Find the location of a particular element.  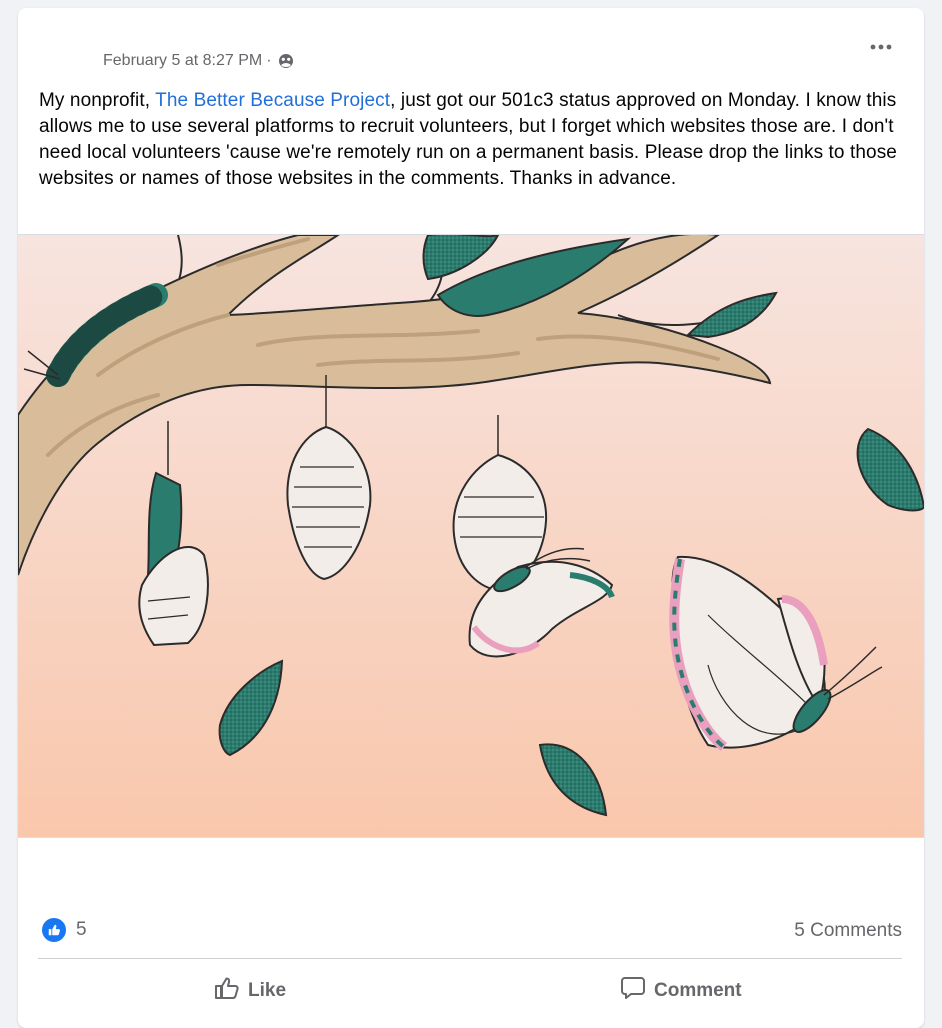

globe-icon is located at coordinates (286, 61).